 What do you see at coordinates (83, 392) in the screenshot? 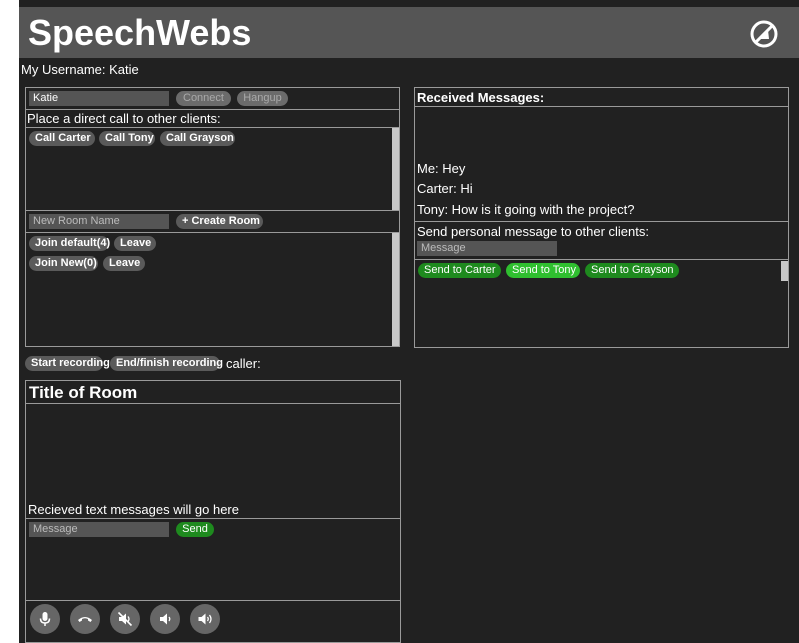
I see `room-title: Title of Room` at bounding box center [83, 392].